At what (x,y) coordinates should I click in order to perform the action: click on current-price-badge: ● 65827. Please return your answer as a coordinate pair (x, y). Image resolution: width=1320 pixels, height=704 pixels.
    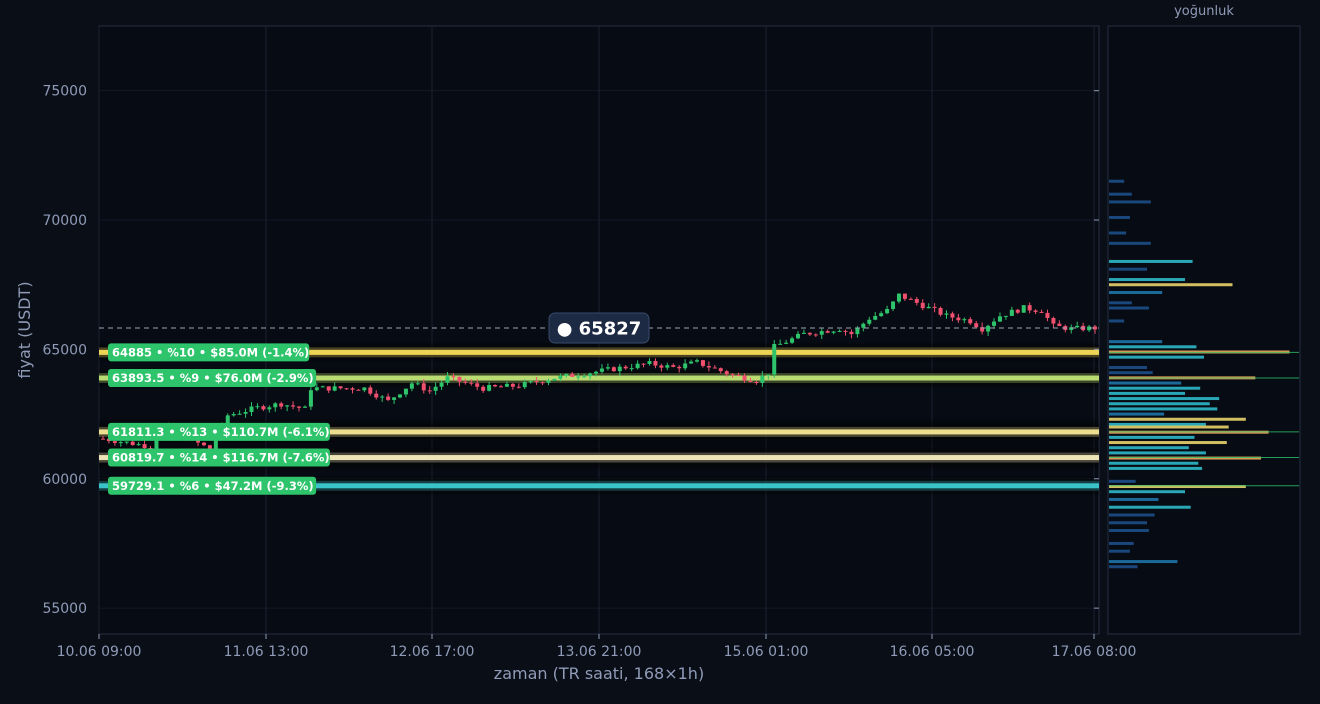
    Looking at the image, I should click on (599, 328).